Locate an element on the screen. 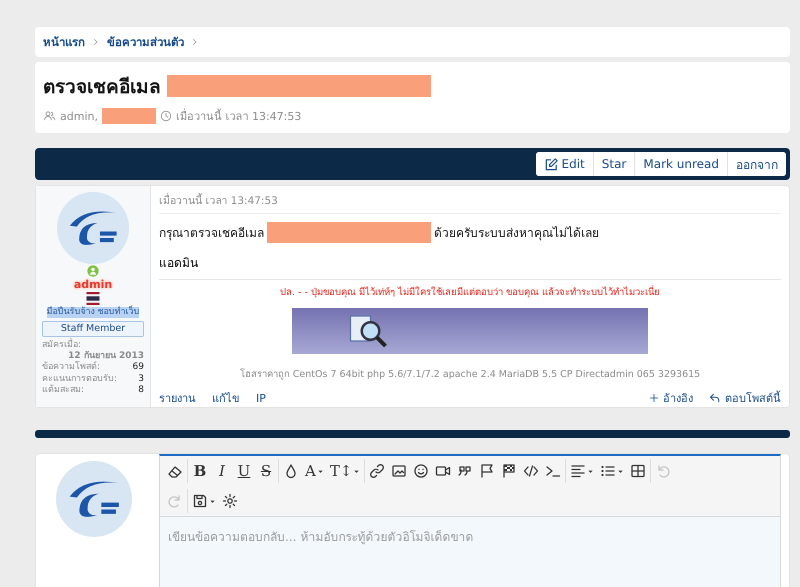 The height and width of the screenshot is (587, 800). users-icon is located at coordinates (49, 116).